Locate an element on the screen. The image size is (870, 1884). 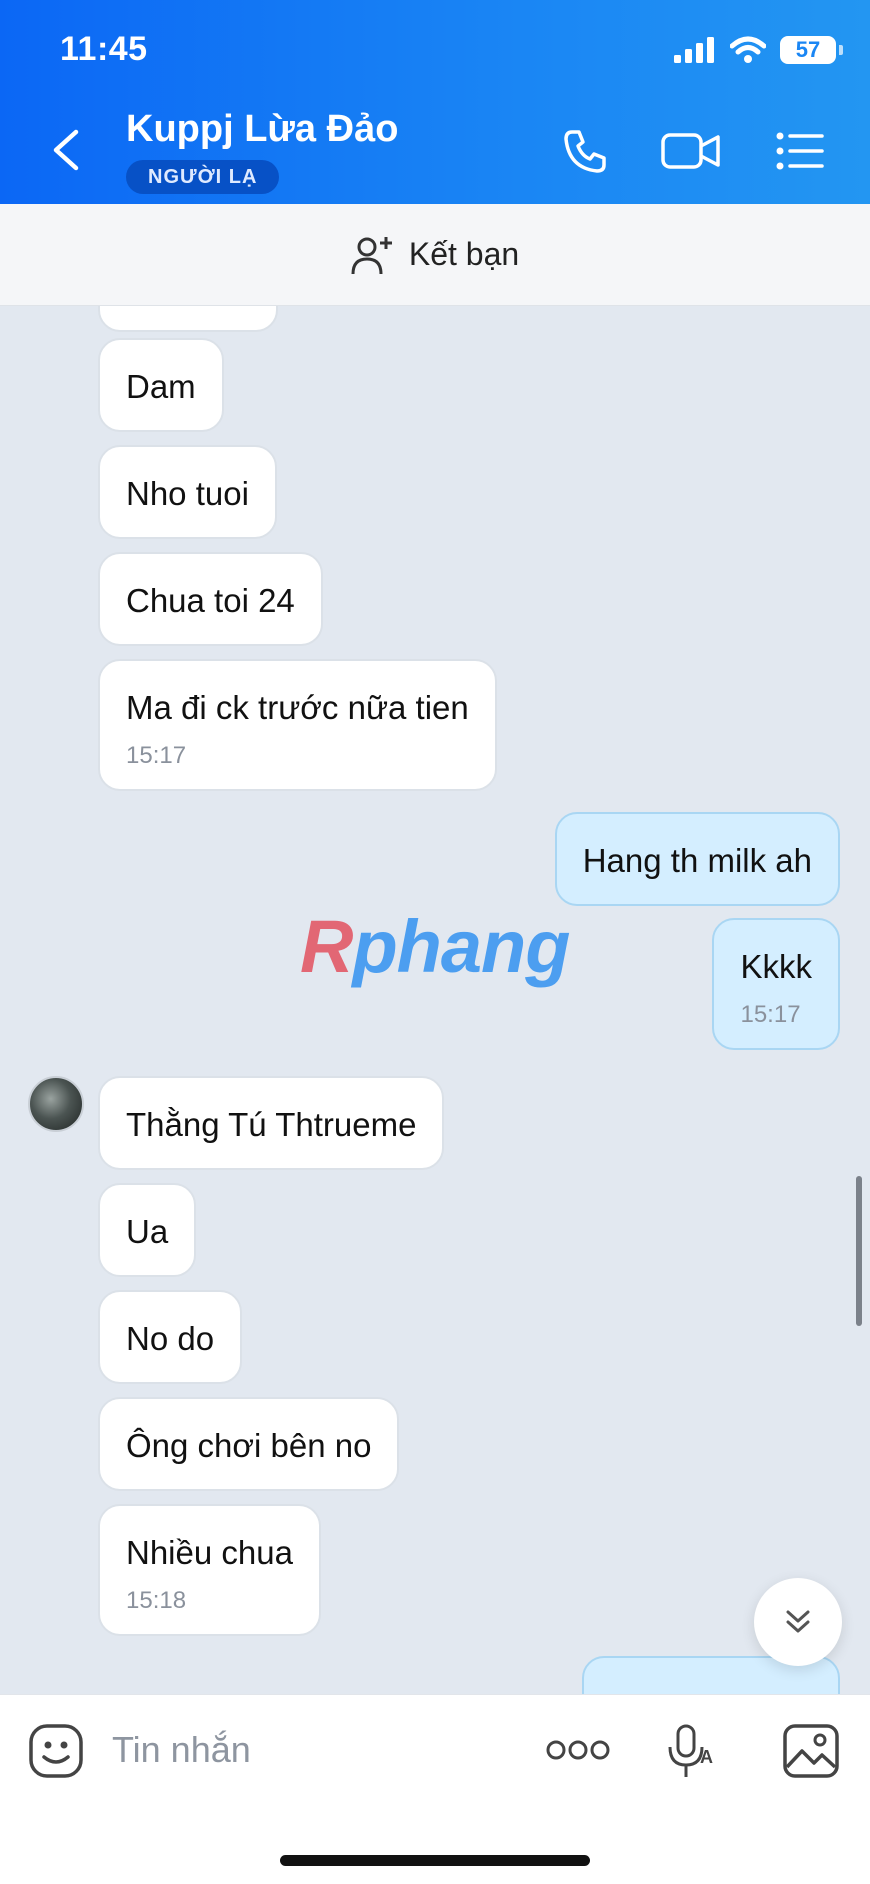
message-text: Chua toi 24 is located at coordinates (210, 600).